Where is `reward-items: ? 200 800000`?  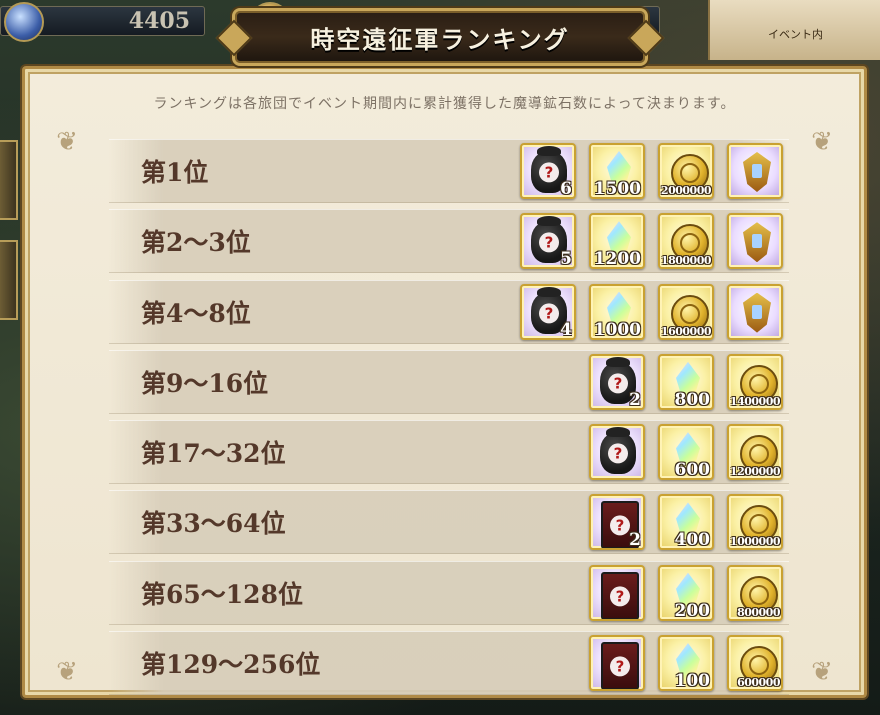
reward-items: ? 200 800000 is located at coordinates (686, 592).